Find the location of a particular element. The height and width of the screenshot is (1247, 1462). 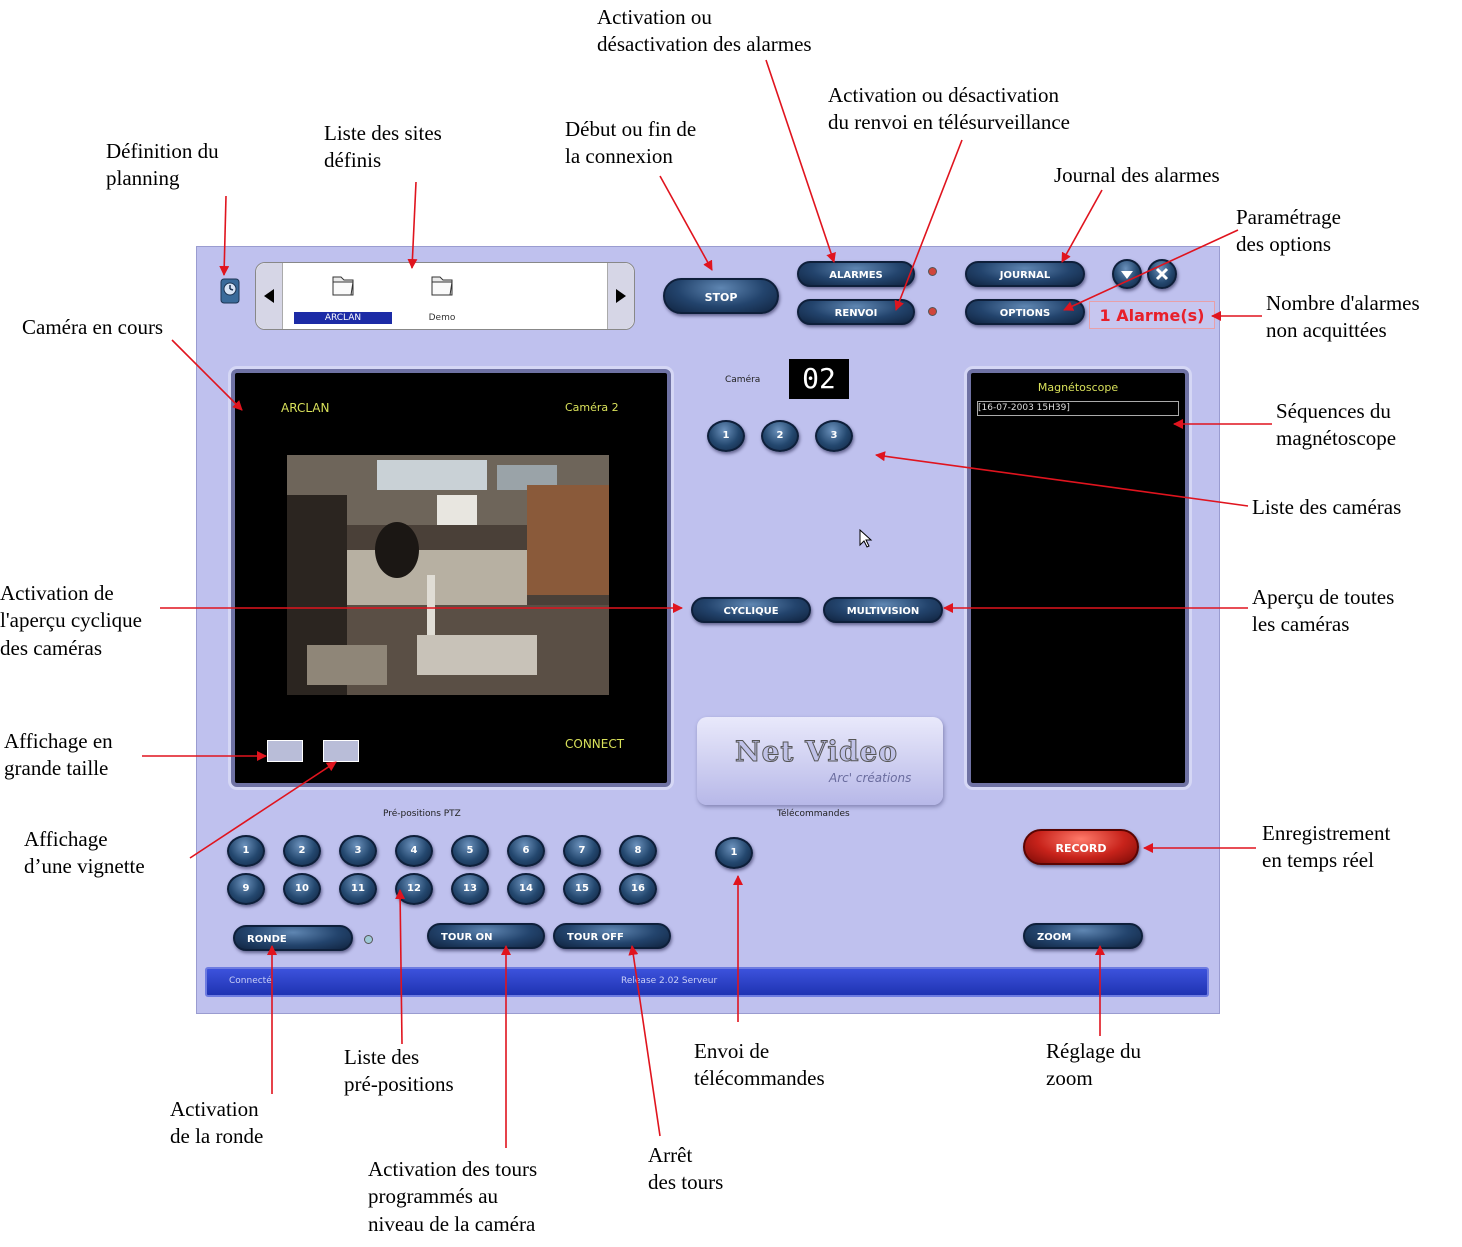

arrow-sites is located at coordinates (412, 225).